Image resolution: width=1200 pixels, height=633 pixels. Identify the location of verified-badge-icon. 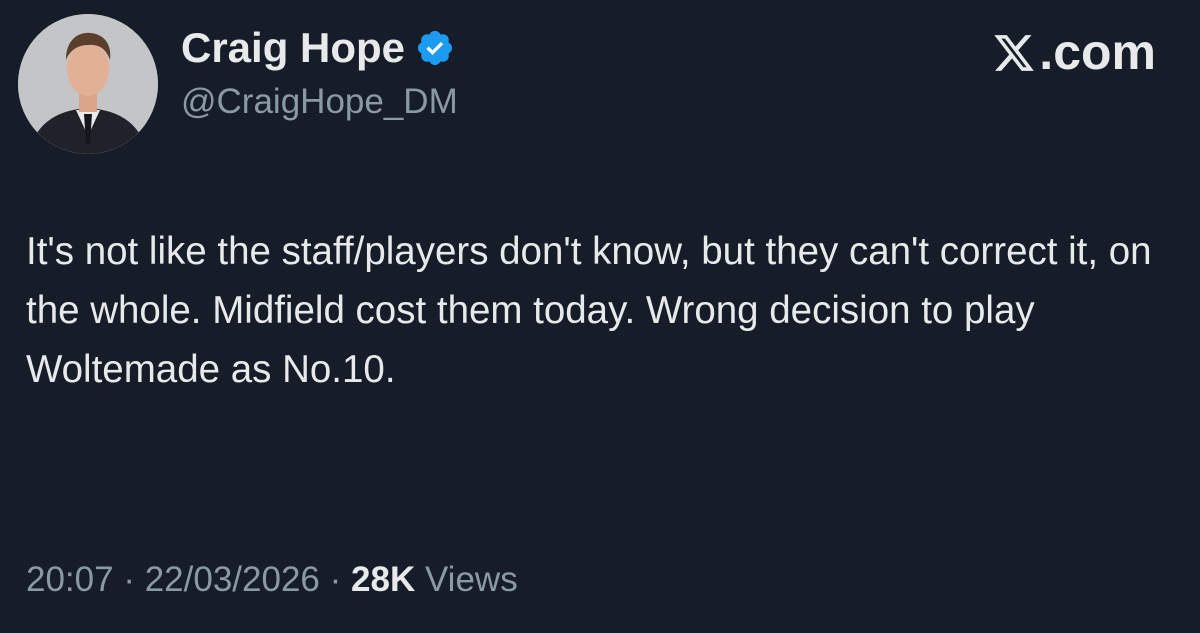
(435, 48).